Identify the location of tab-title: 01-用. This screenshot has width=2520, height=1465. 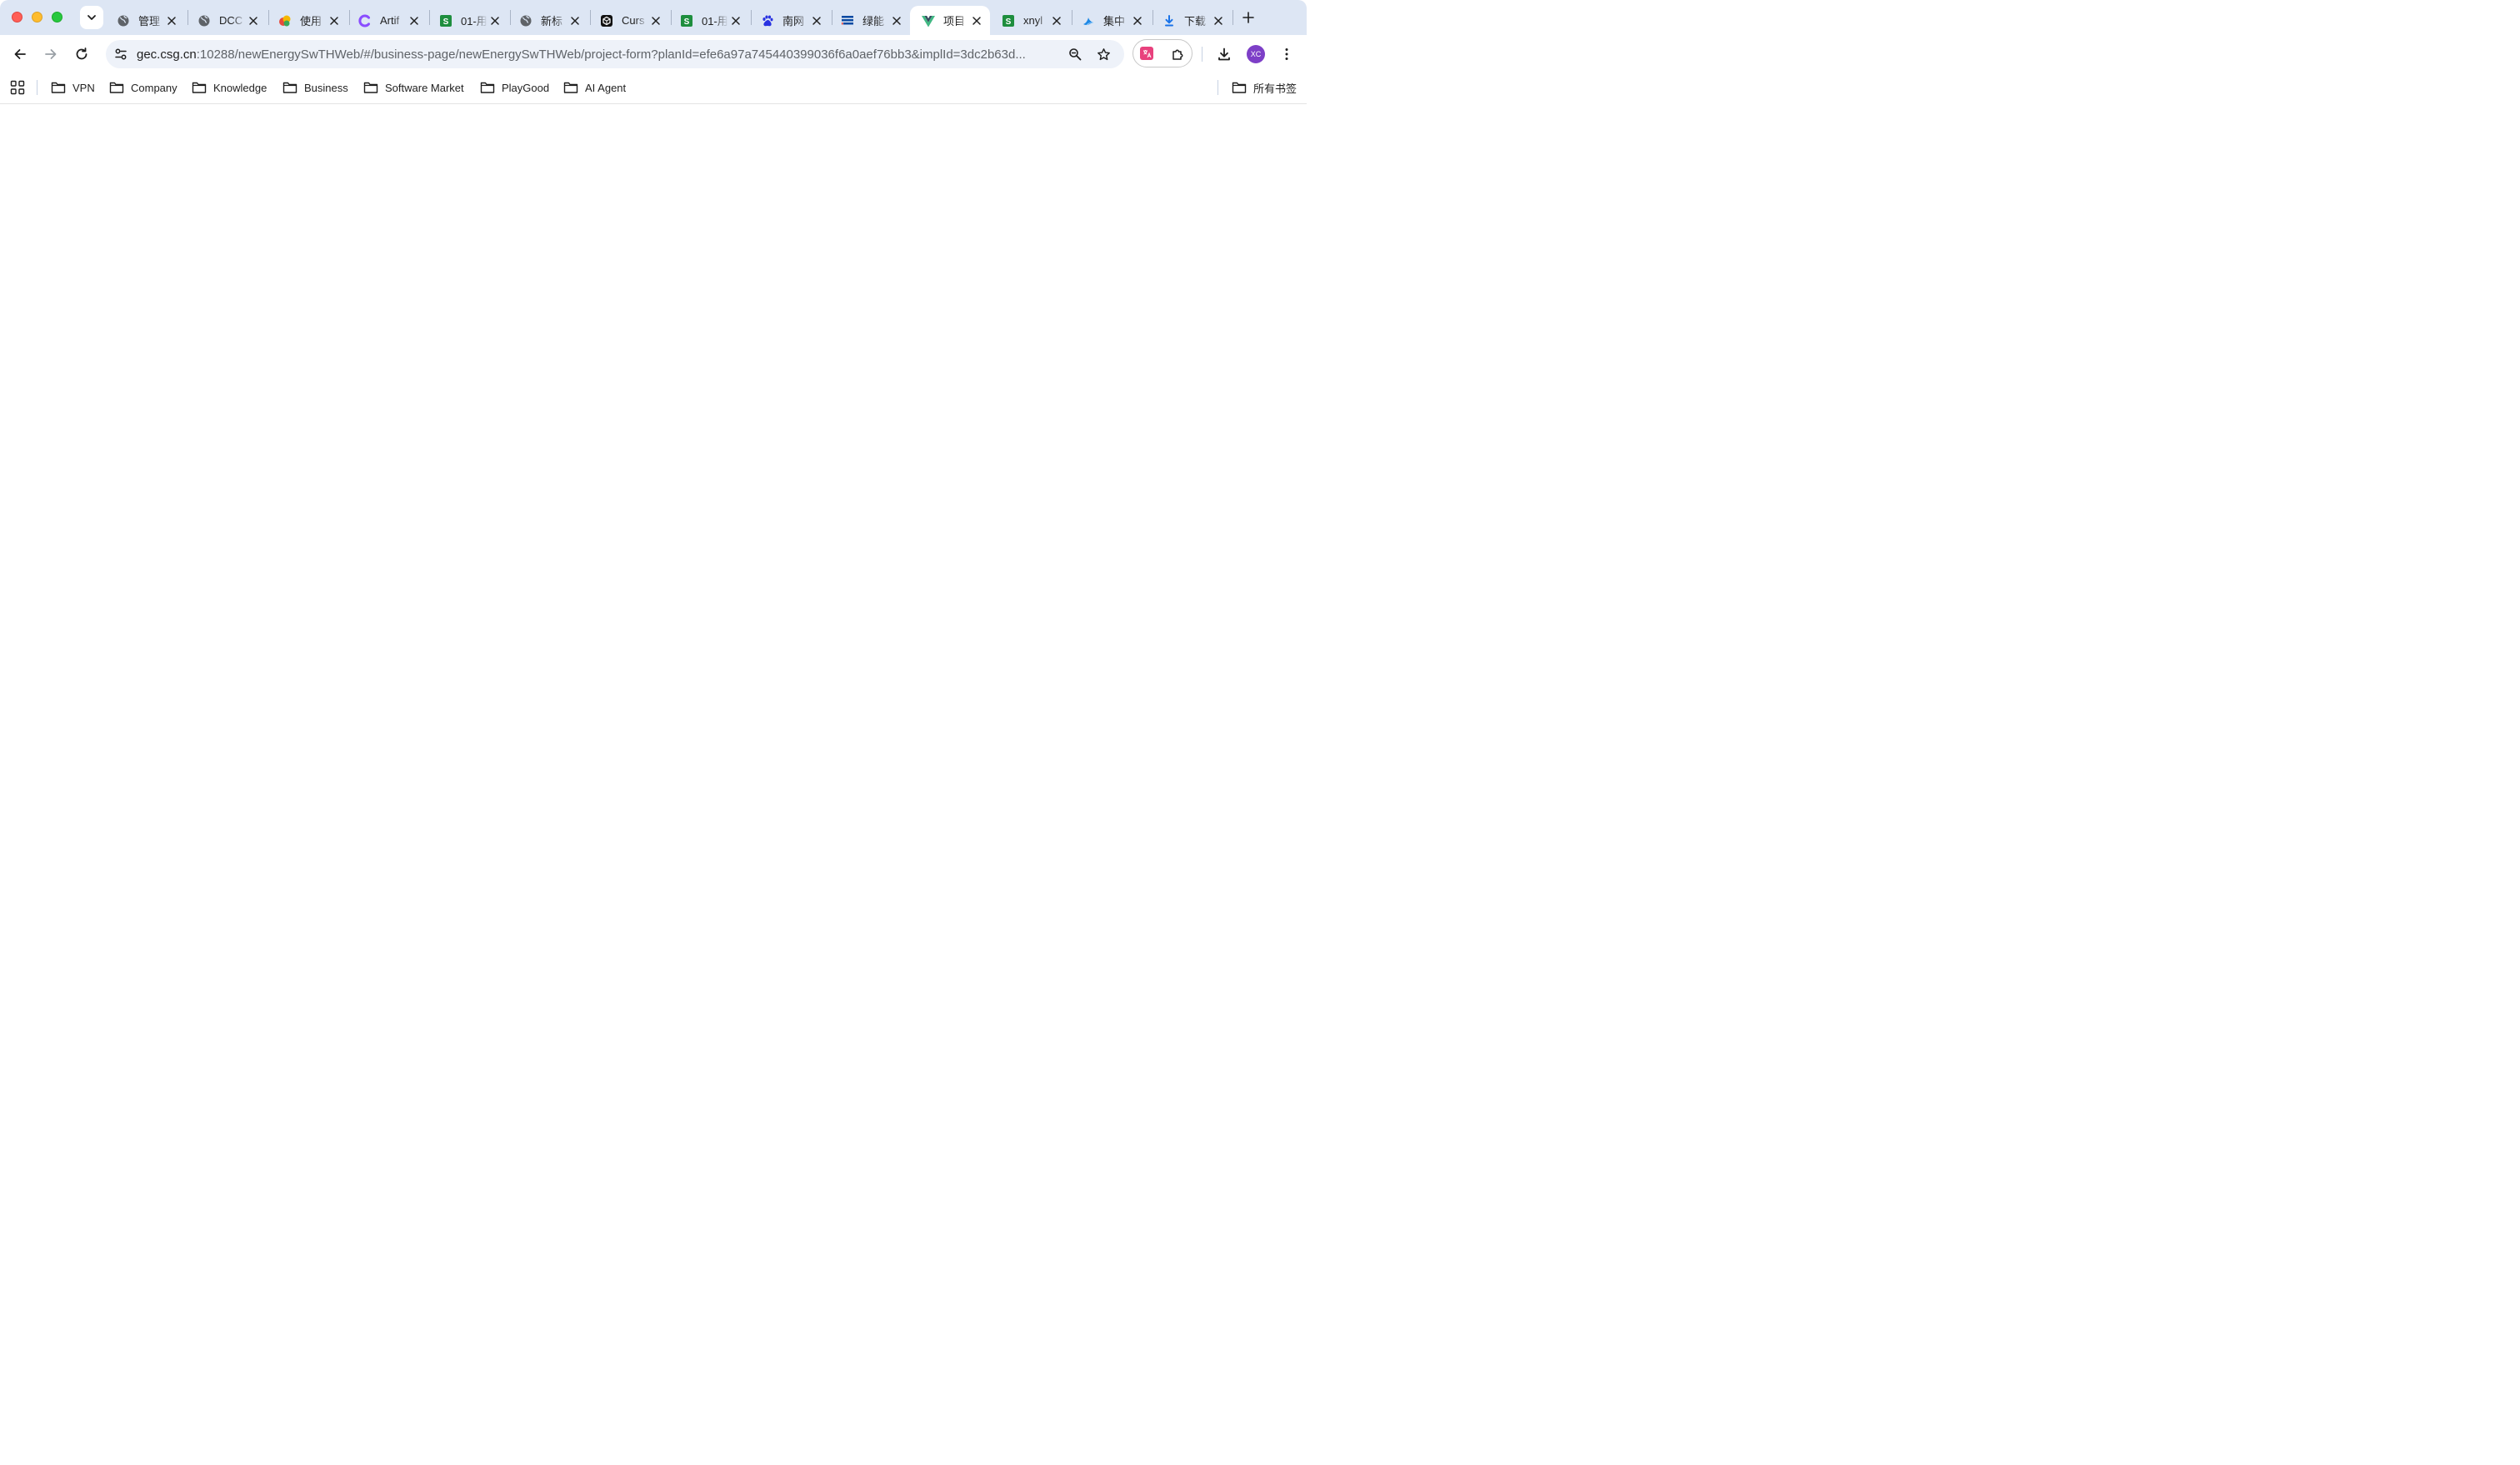
(715, 21).